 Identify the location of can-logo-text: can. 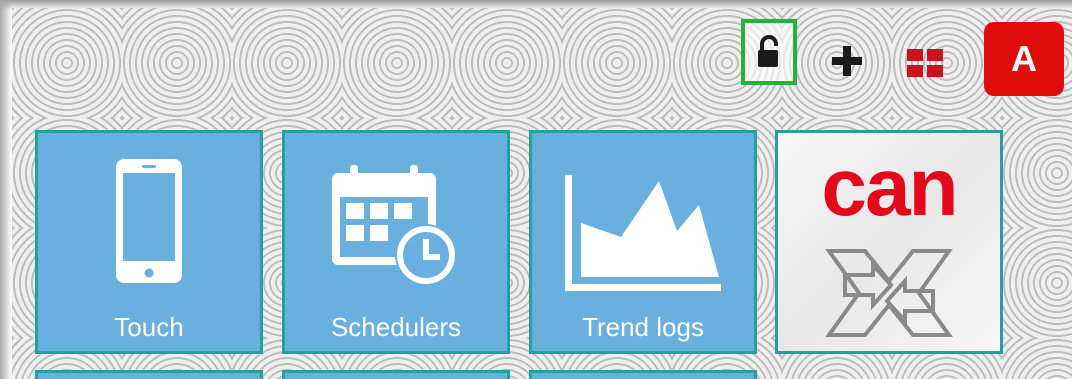
(889, 187).